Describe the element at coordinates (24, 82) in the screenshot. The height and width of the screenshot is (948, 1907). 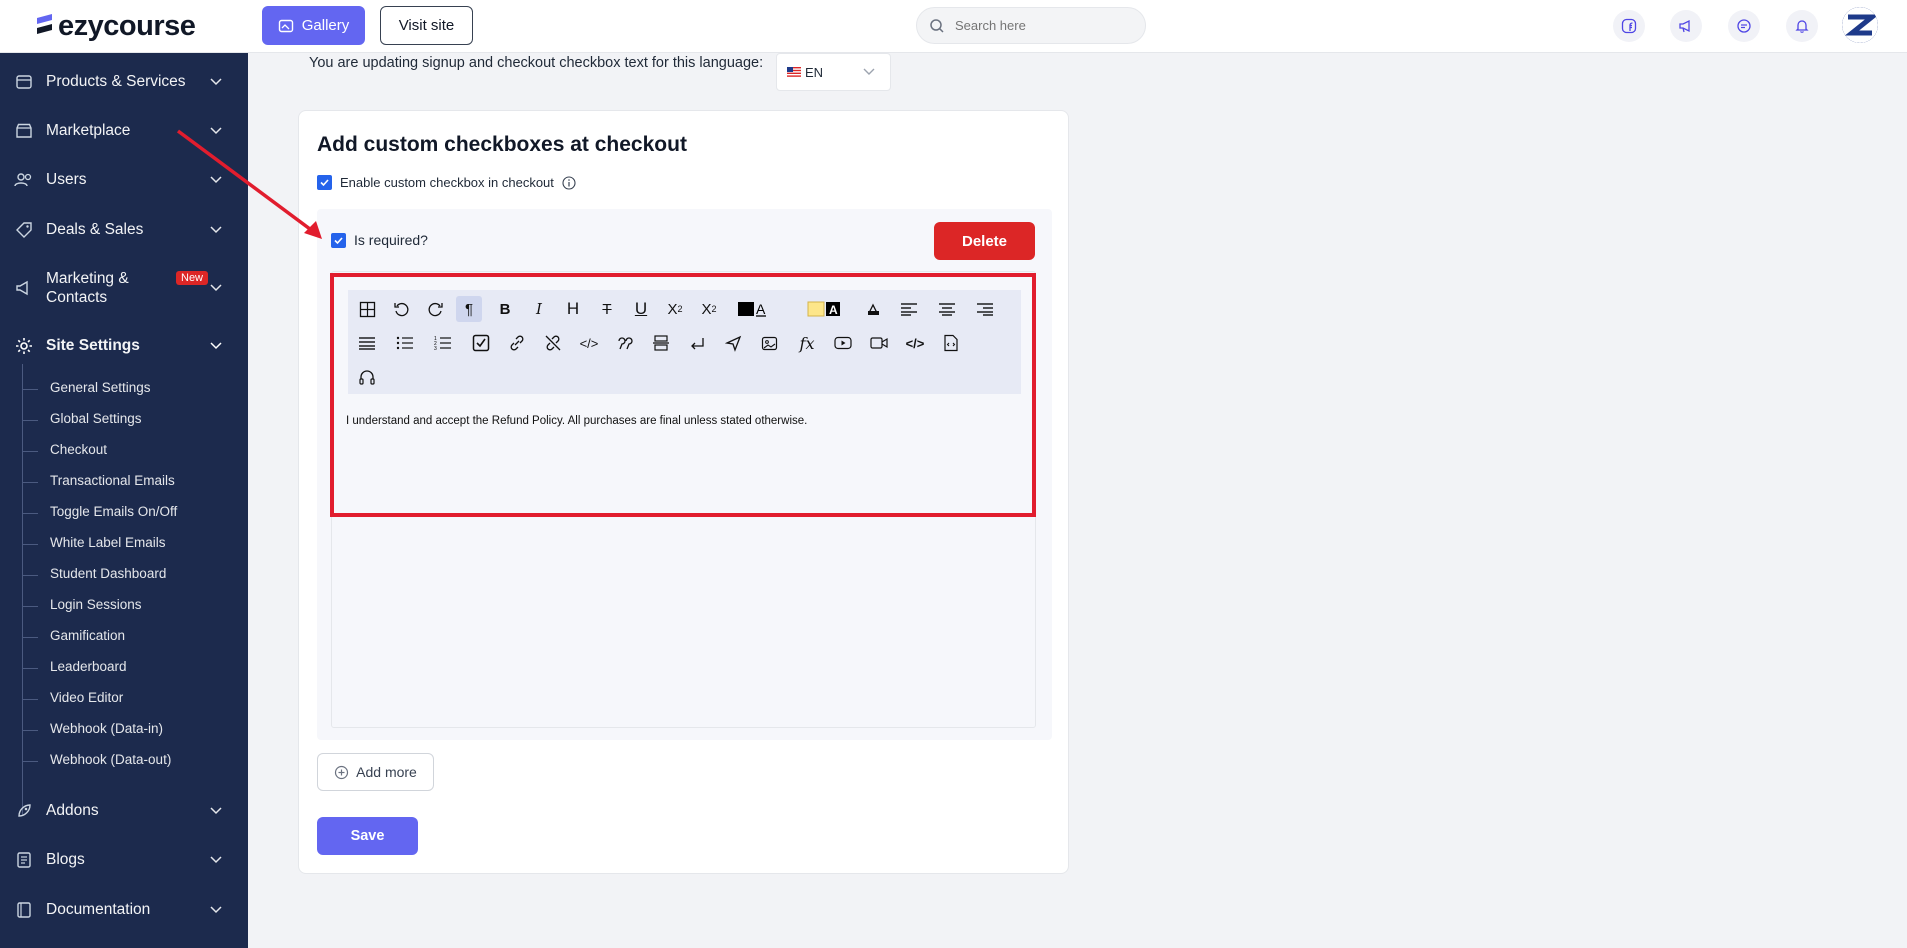
I see `box-icon` at that location.